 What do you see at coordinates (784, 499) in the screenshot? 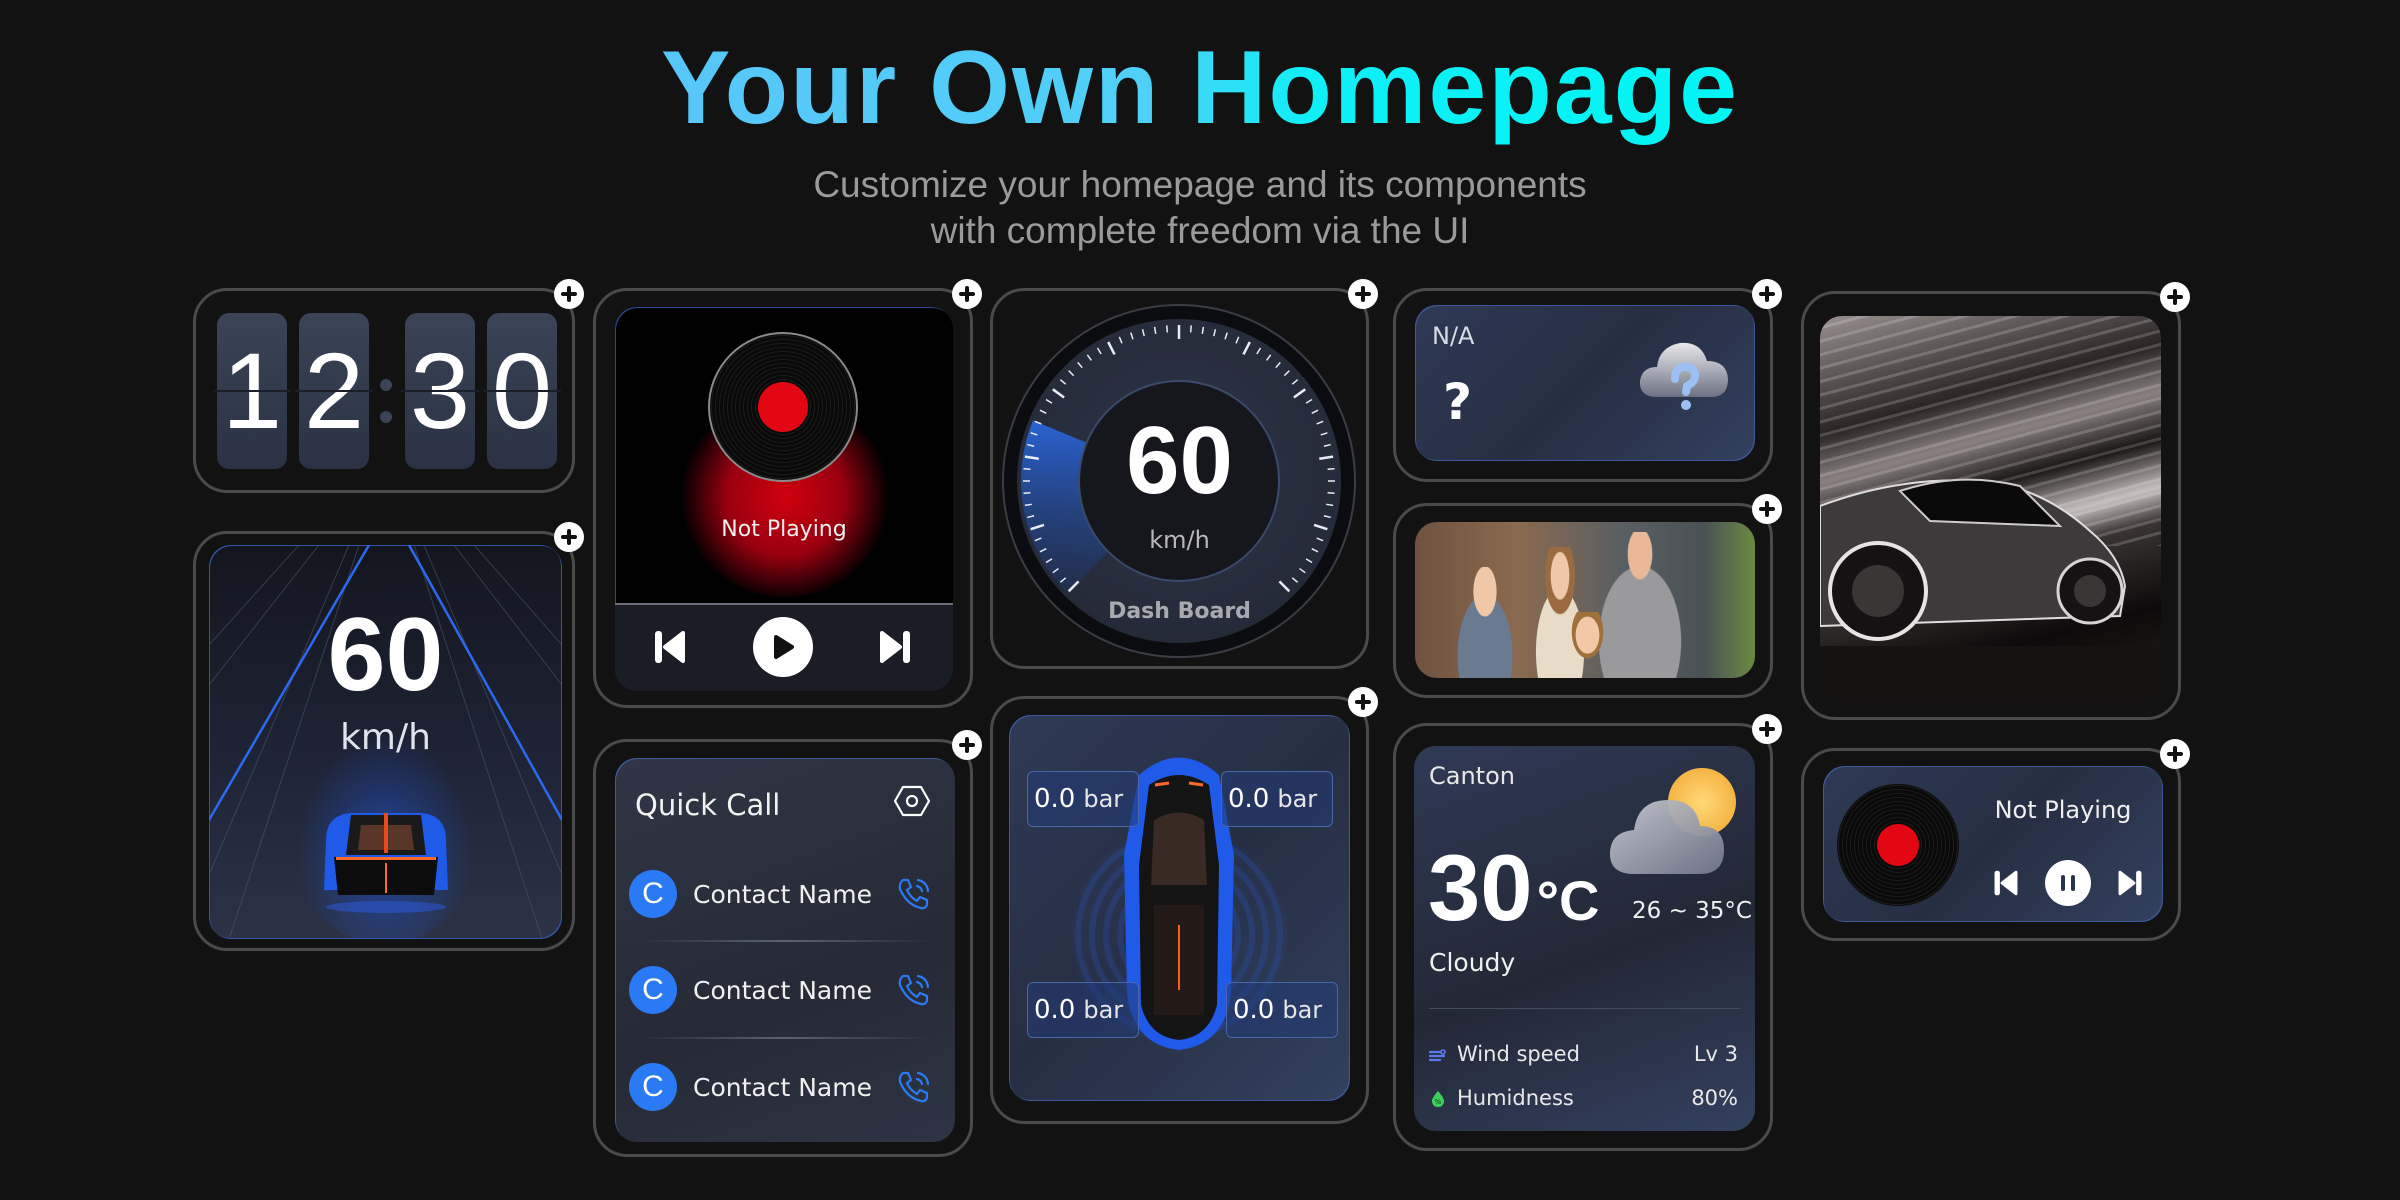
I see `music-player-card: Not Playing` at bounding box center [784, 499].